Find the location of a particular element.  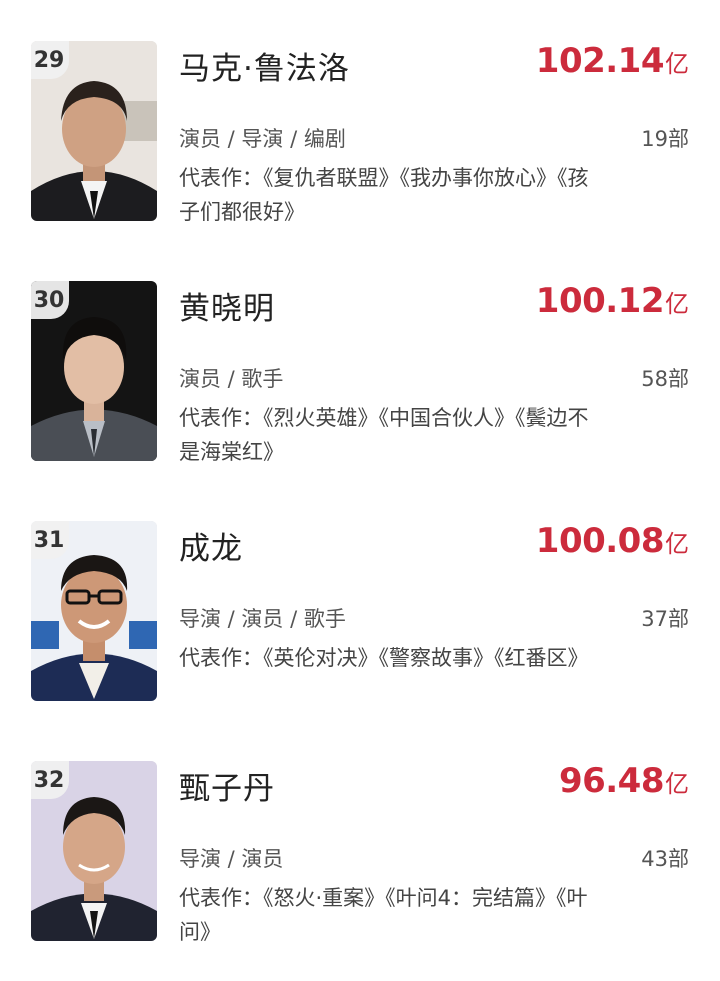

box-office-total: 102.14亿 is located at coordinates (612, 61).